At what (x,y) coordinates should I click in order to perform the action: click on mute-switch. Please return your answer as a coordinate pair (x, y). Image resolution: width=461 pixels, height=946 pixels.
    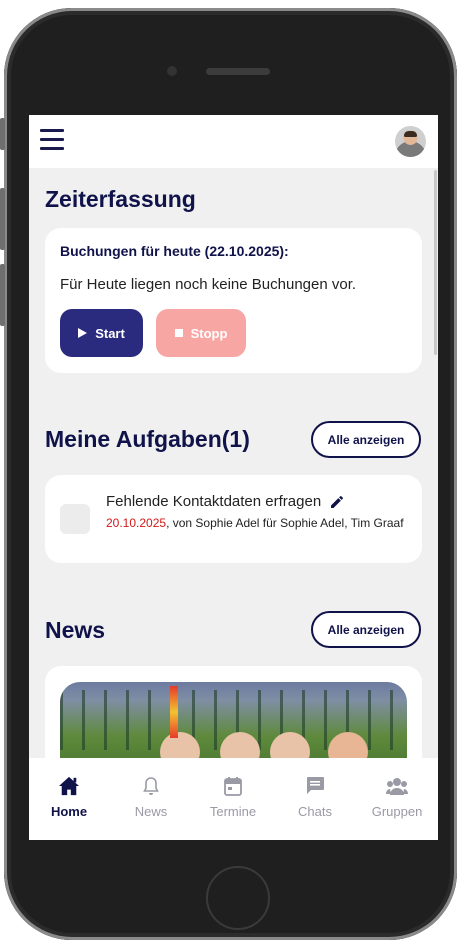
    Looking at the image, I should click on (2, 134).